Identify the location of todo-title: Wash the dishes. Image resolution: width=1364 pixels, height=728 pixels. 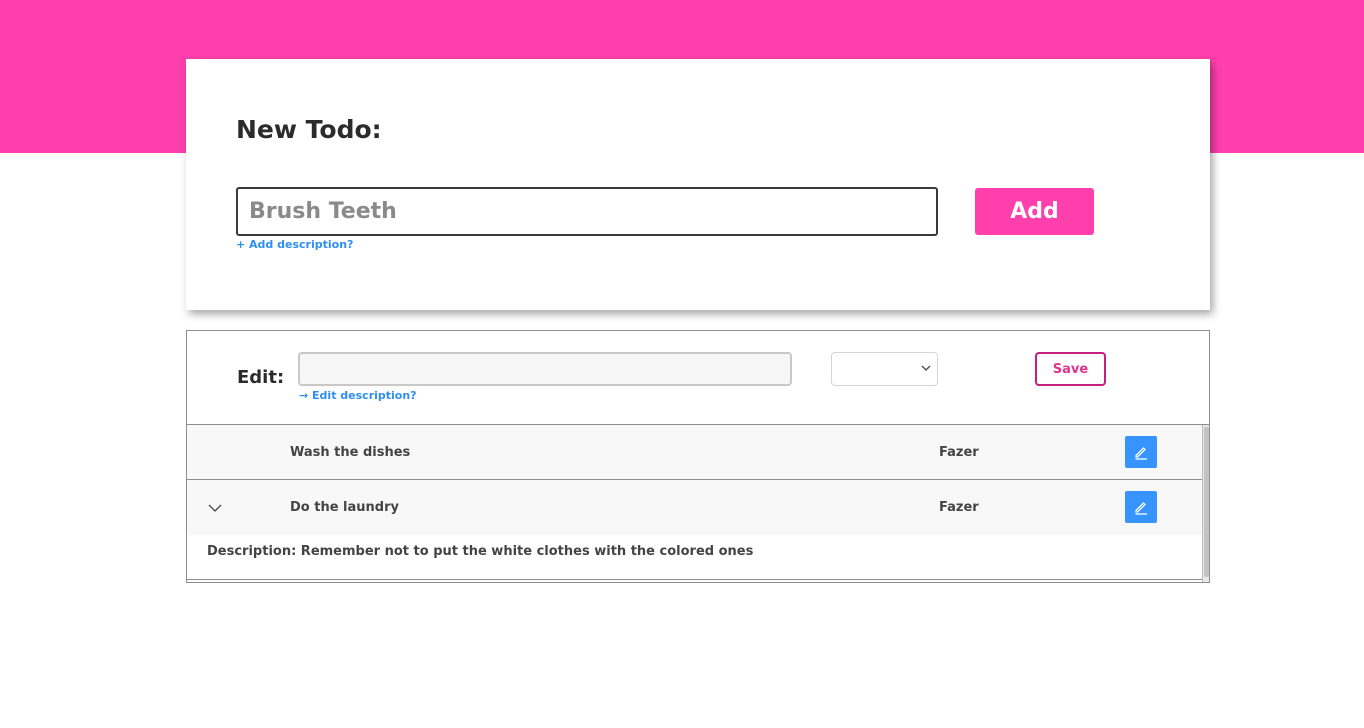
(350, 452).